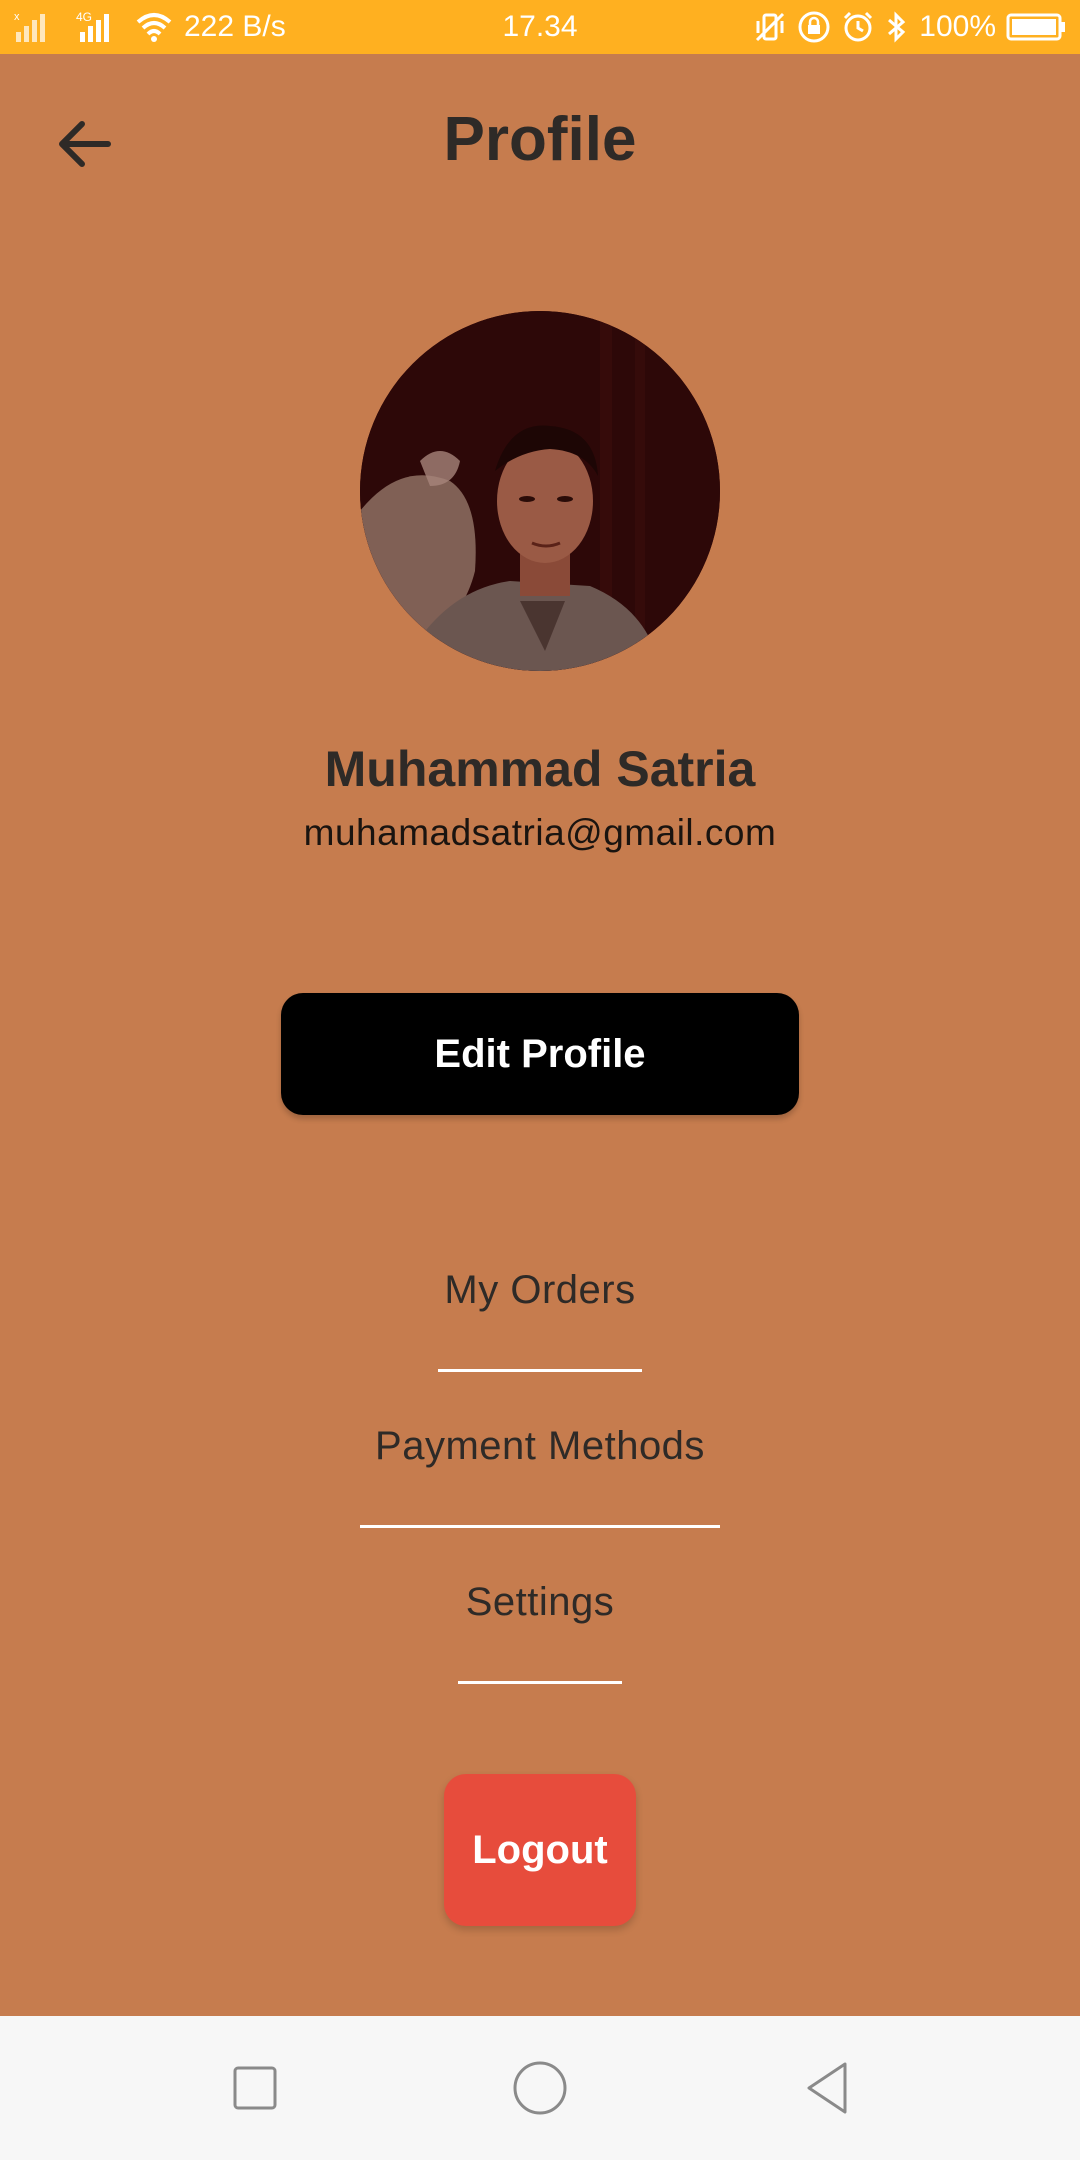 This screenshot has width=1080, height=2160. I want to click on status-right: 100%, so click(909, 27).